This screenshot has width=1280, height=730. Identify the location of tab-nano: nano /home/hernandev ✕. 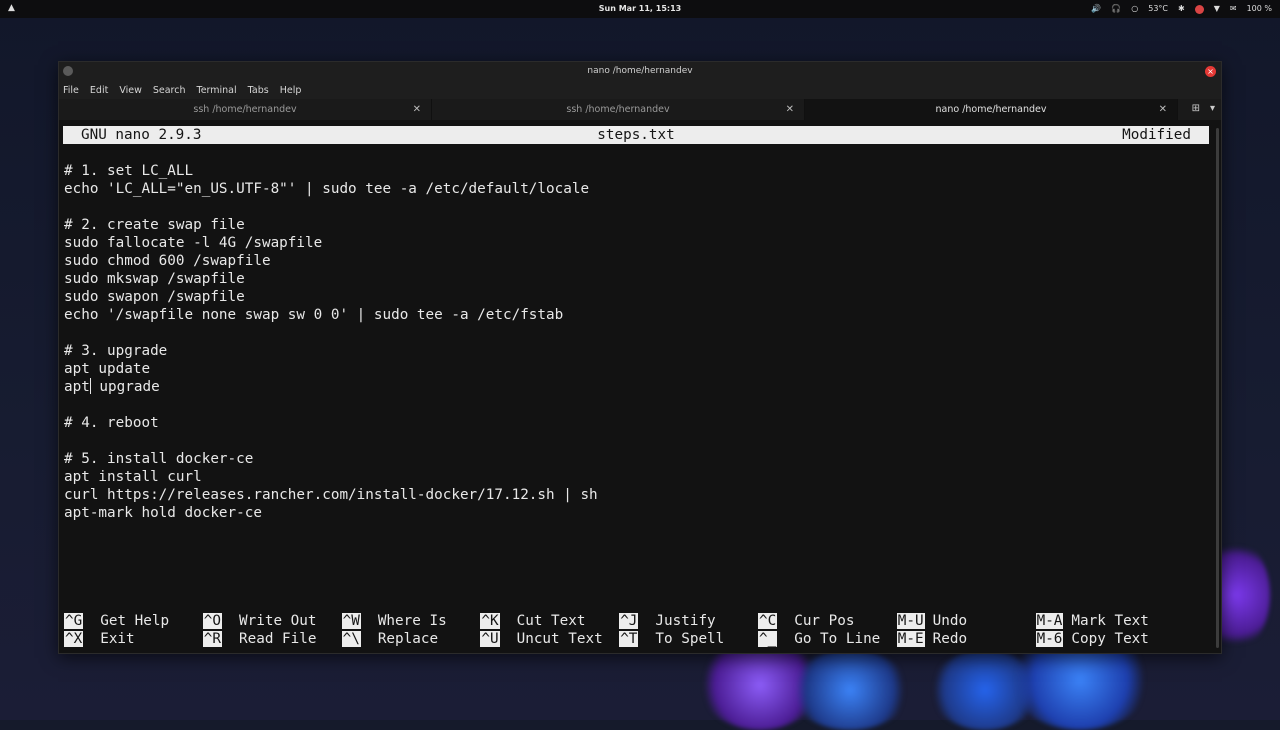
(991, 109).